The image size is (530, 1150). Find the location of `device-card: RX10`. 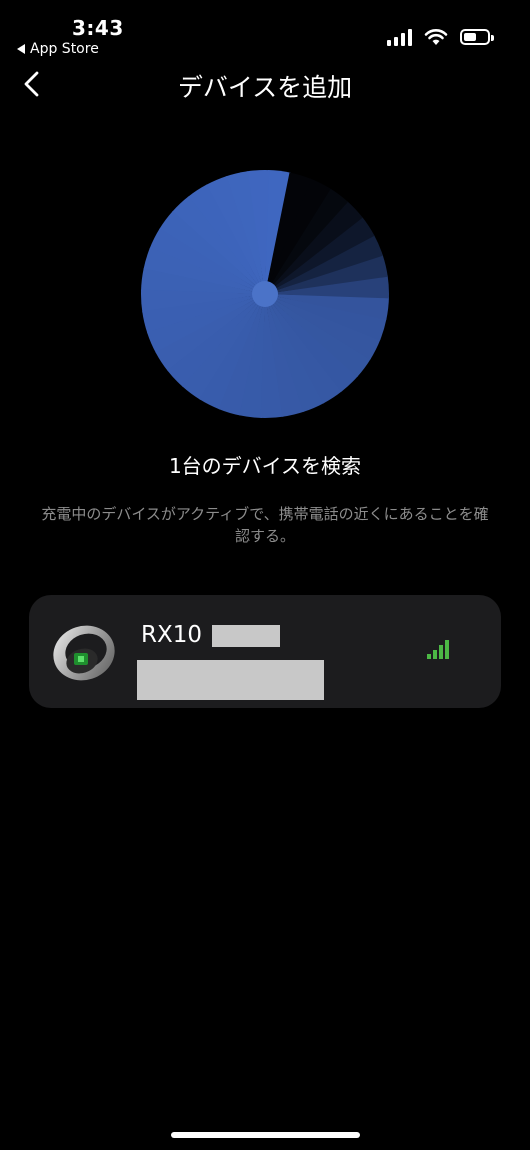

device-card: RX10 is located at coordinates (265, 651).